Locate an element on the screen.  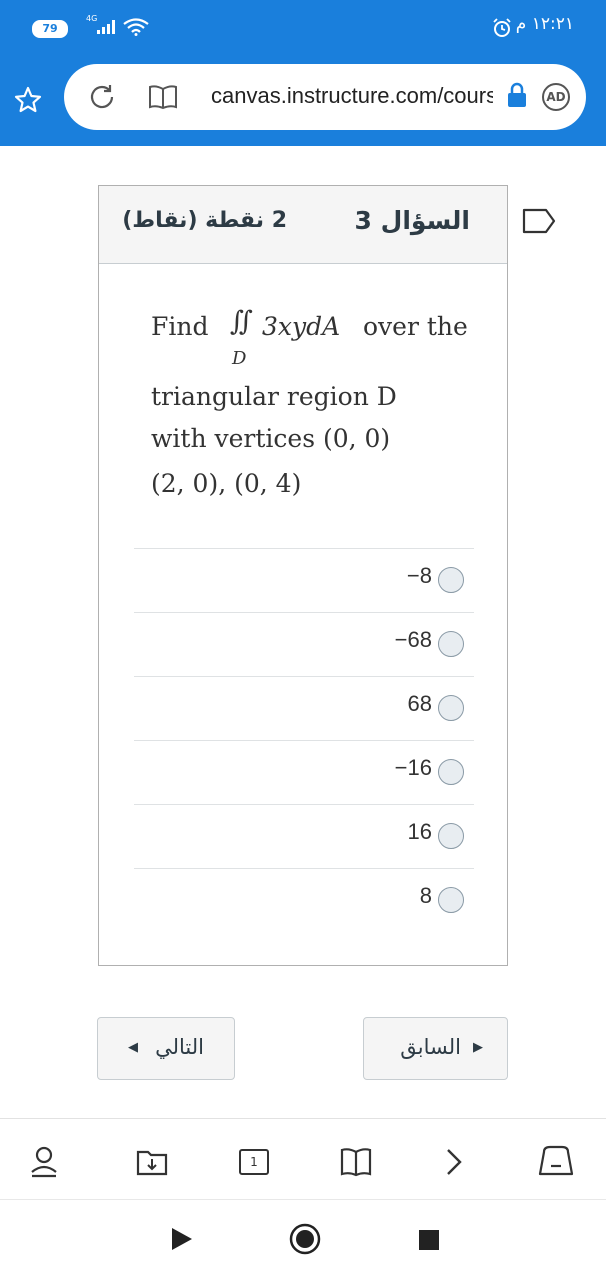
browser-toolbar: canvas.instructure.com/courses AD is located at coordinates (303, 101).